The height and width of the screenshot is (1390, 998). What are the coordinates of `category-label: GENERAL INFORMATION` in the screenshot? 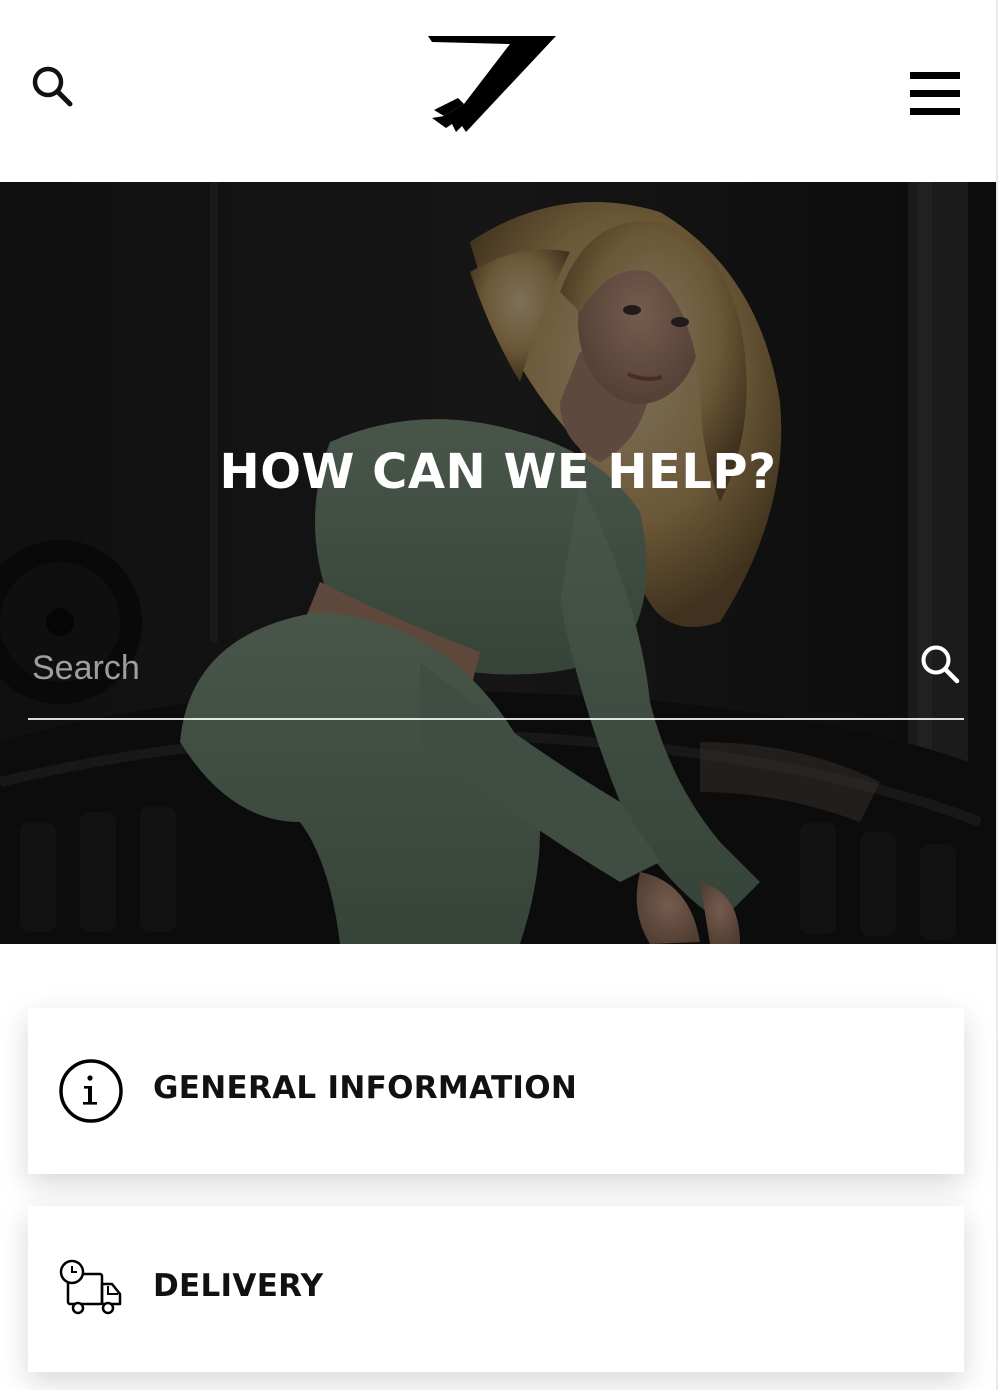 It's located at (365, 1088).